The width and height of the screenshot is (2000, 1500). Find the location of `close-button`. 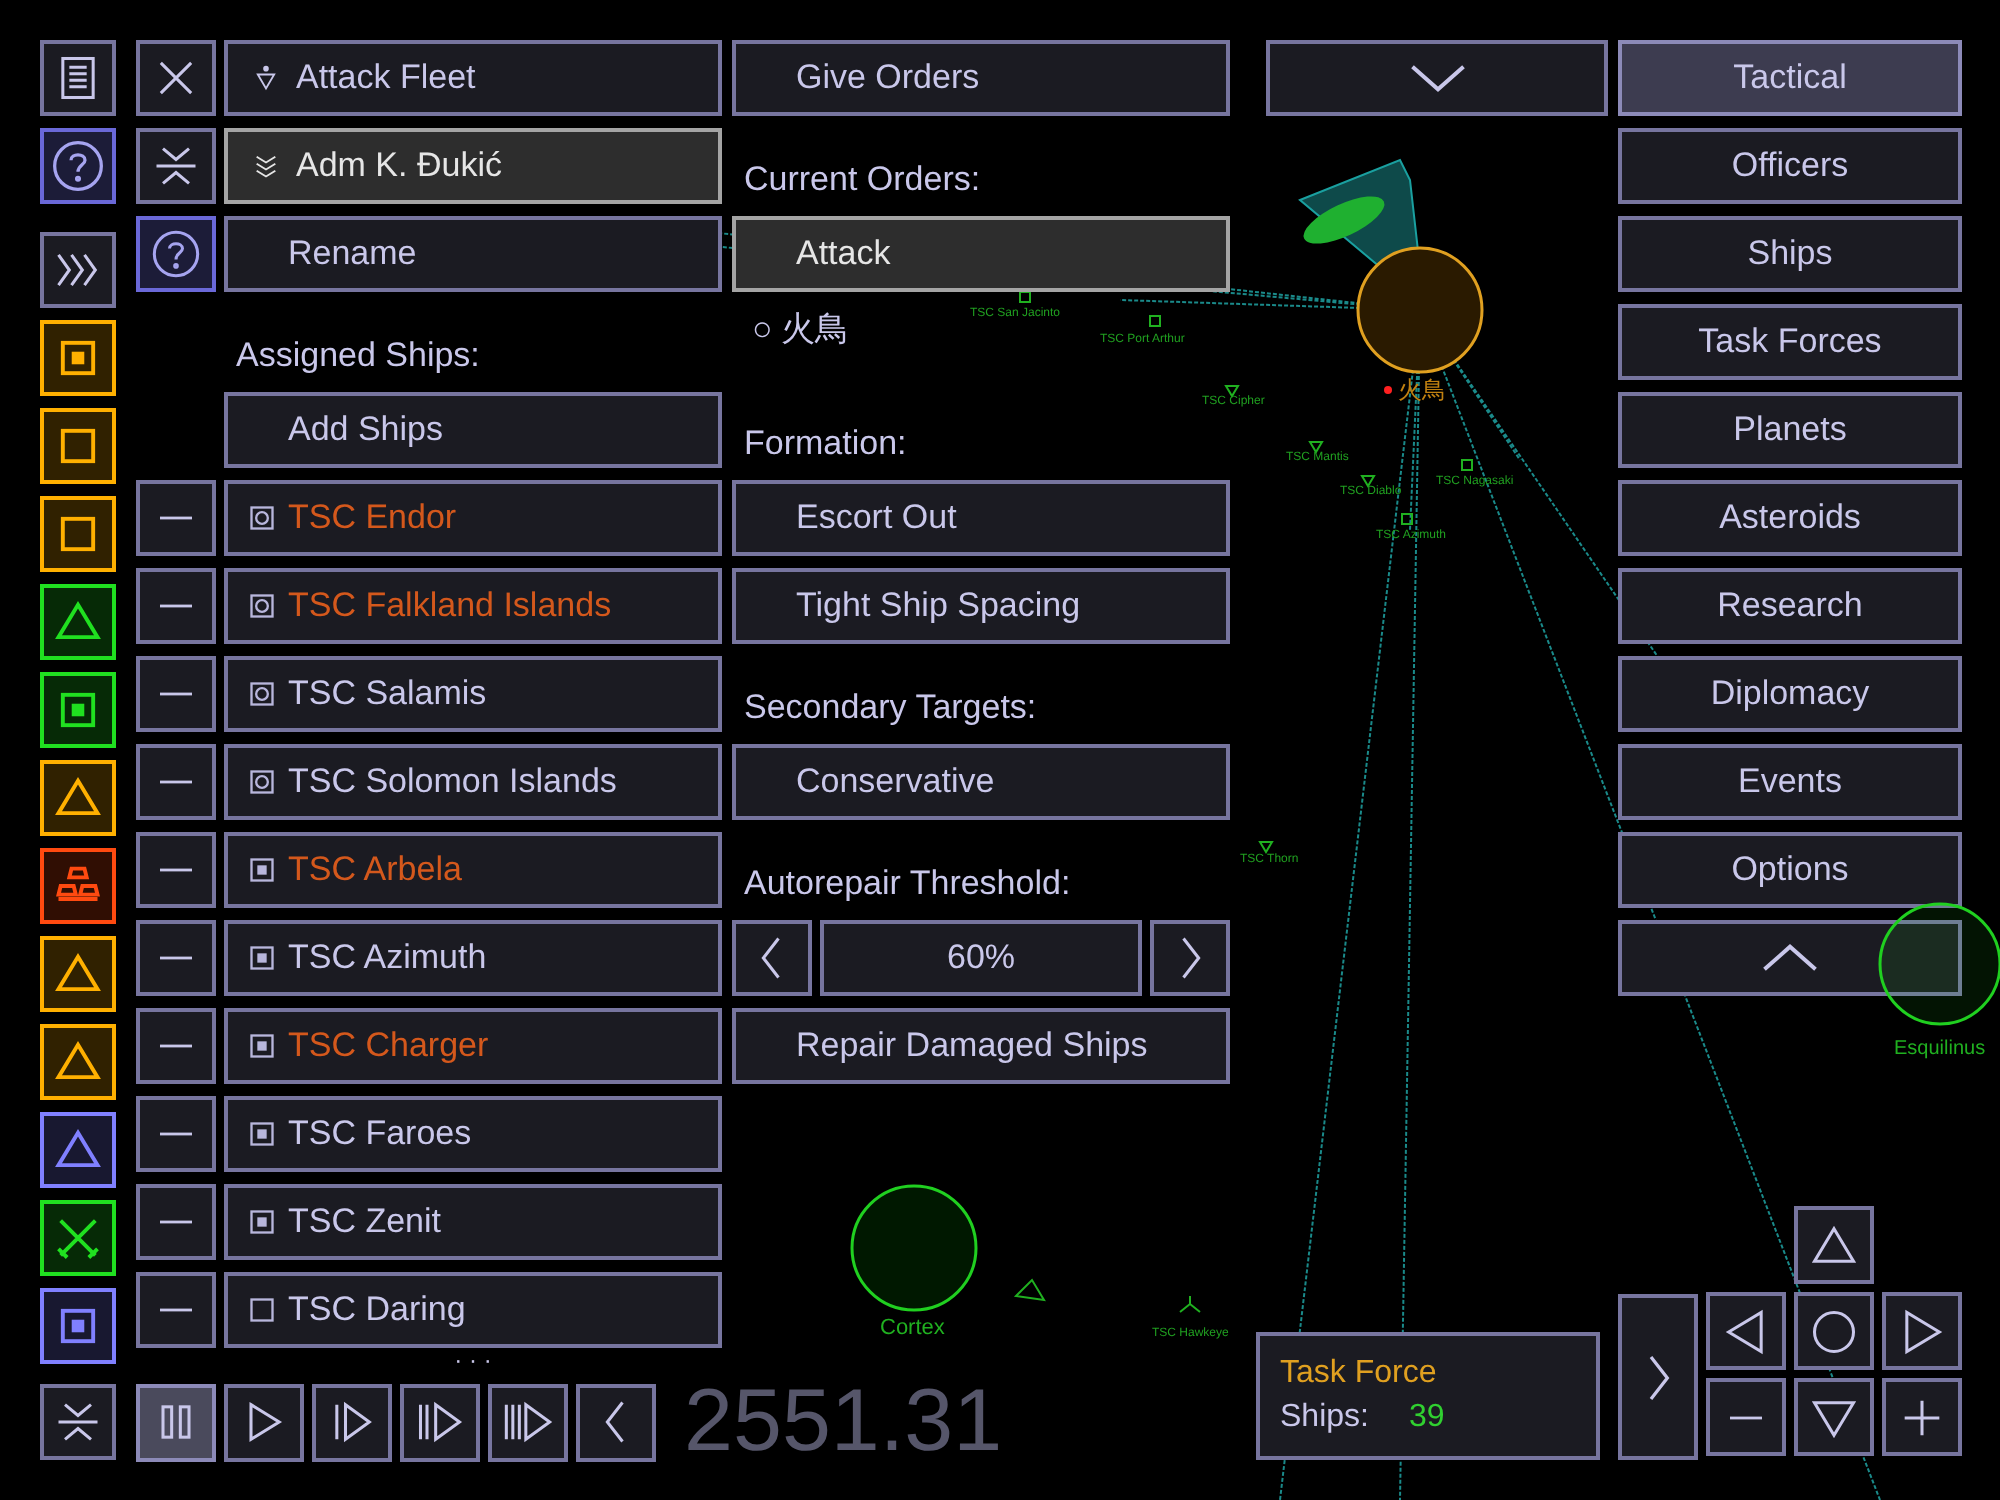

close-button is located at coordinates (176, 78).